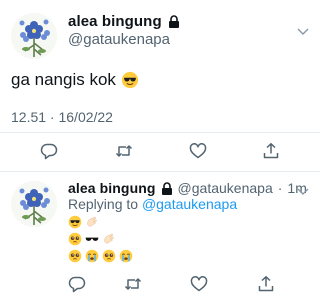  I want to click on reply-header: alea bingung @gataukenapa · 1m, so click(187, 188).